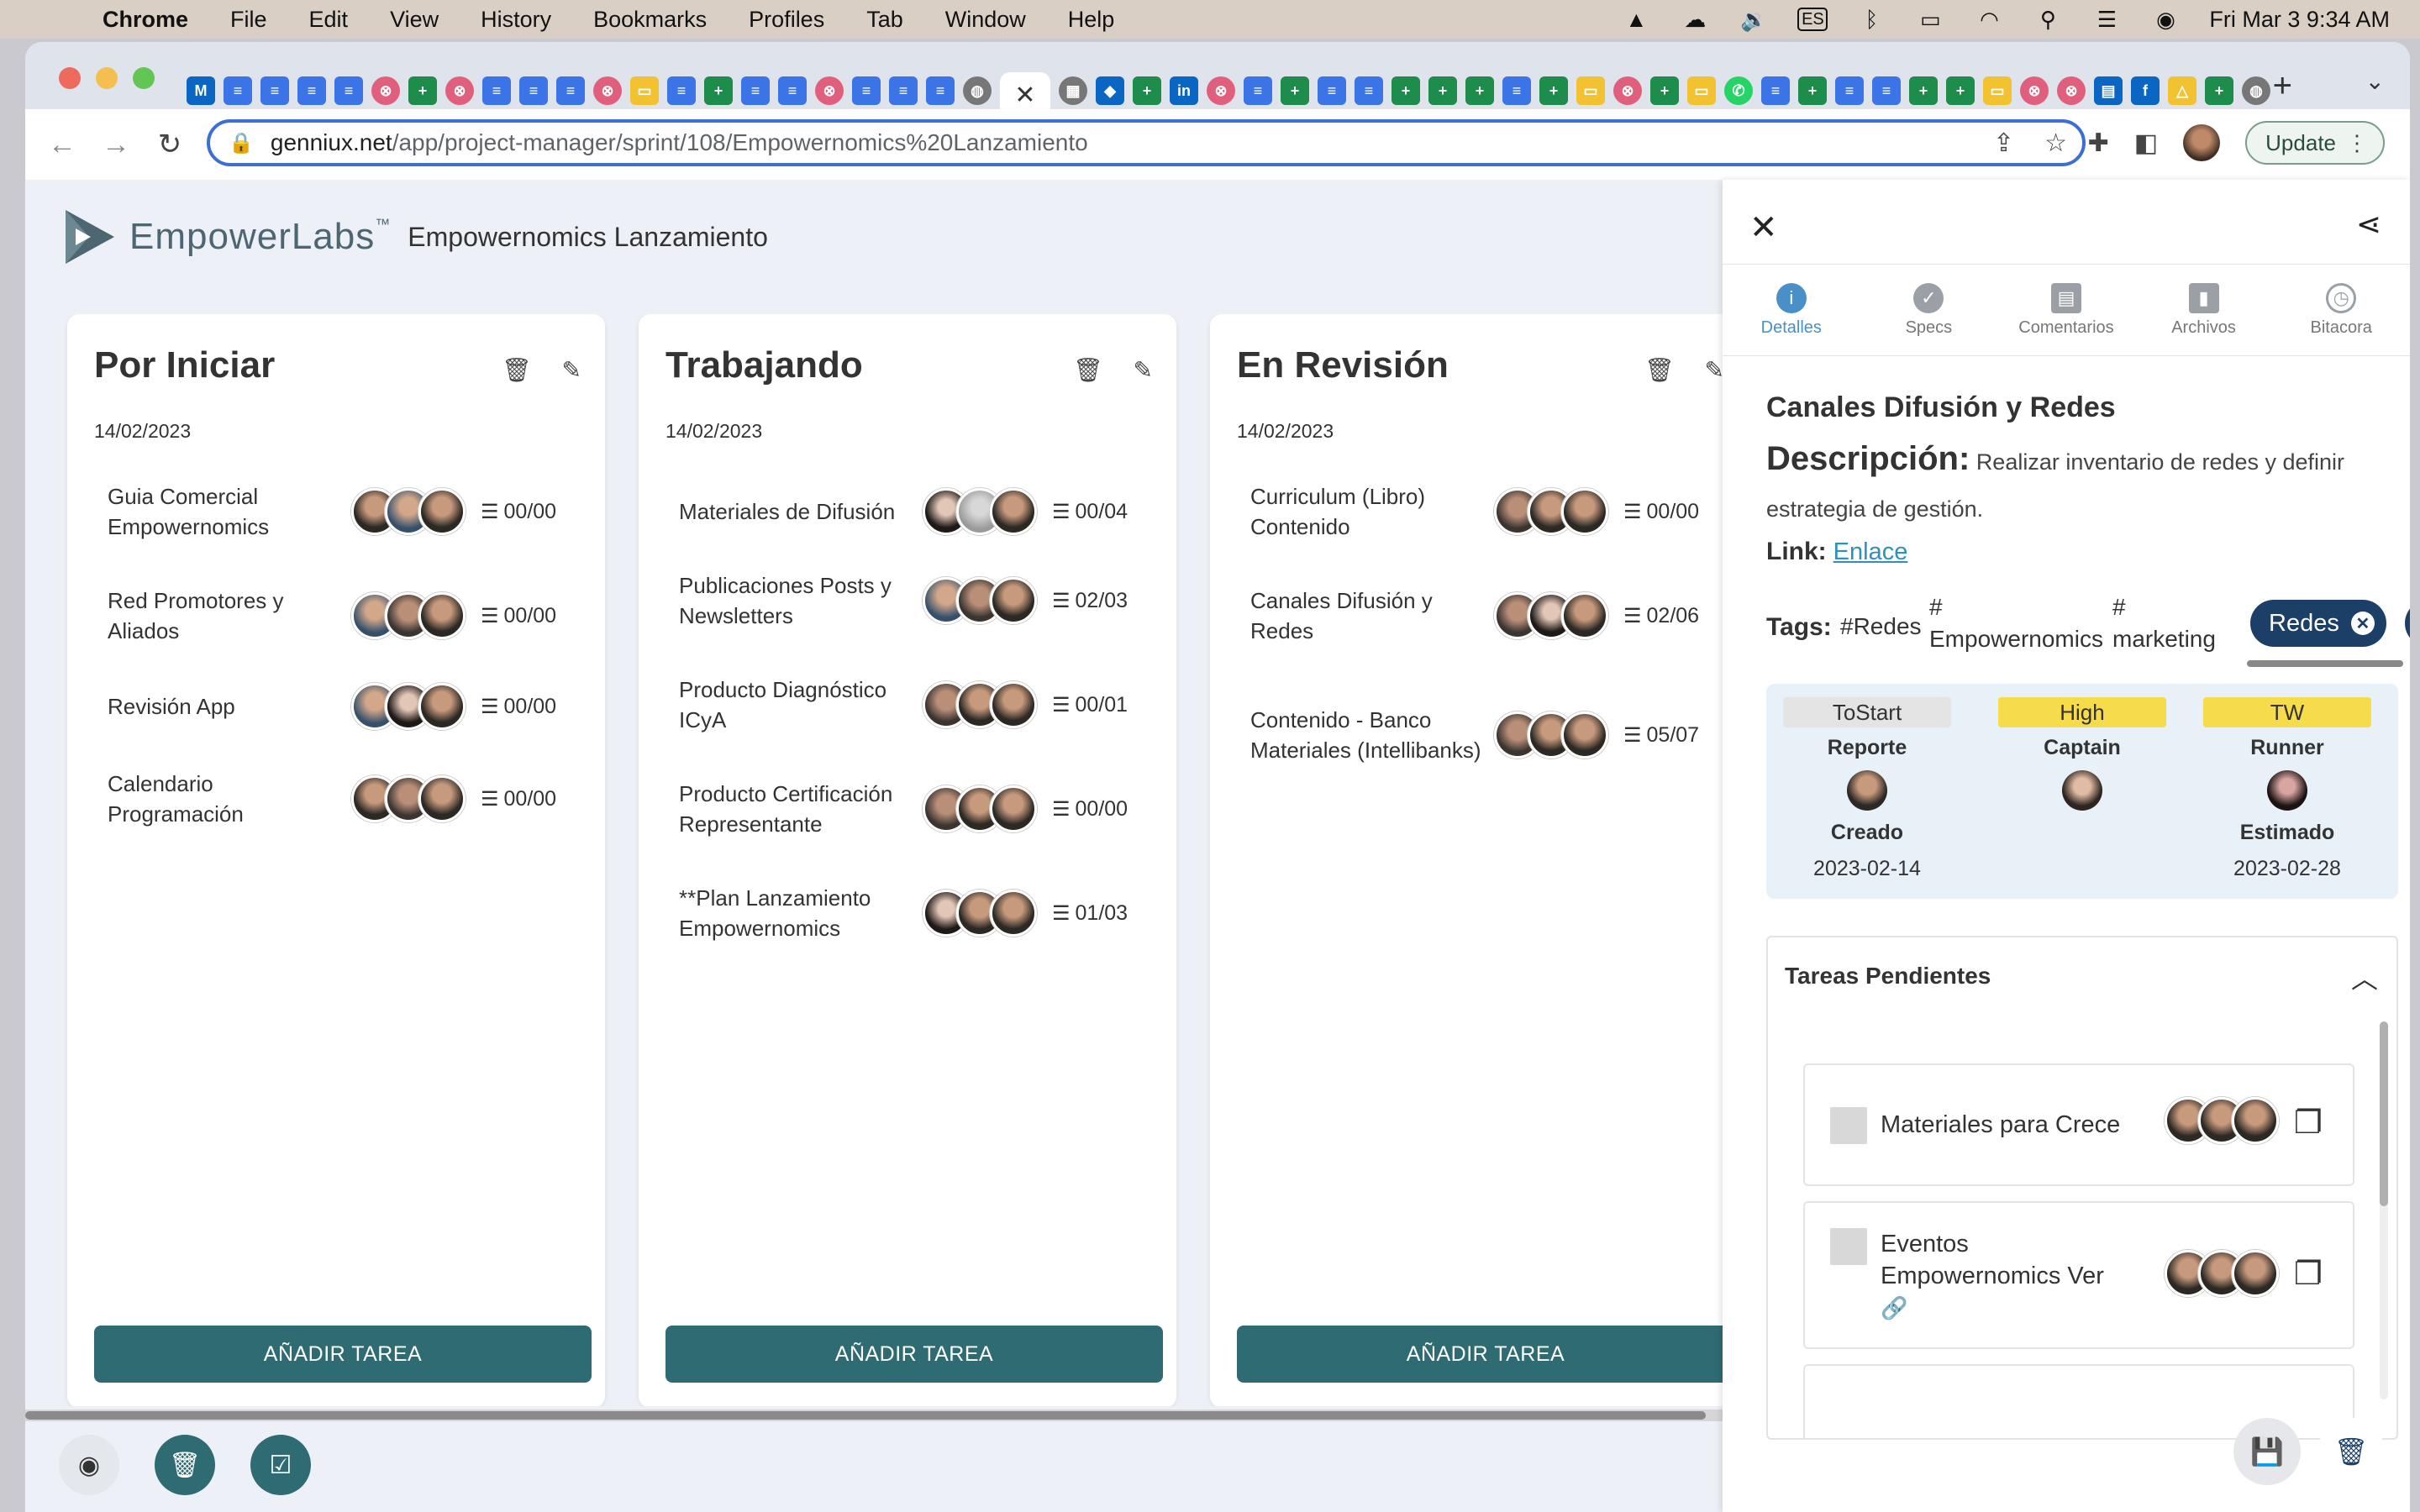  Describe the element at coordinates (2055, 143) in the screenshot. I see `bookmark-star-icon: ☆` at that location.